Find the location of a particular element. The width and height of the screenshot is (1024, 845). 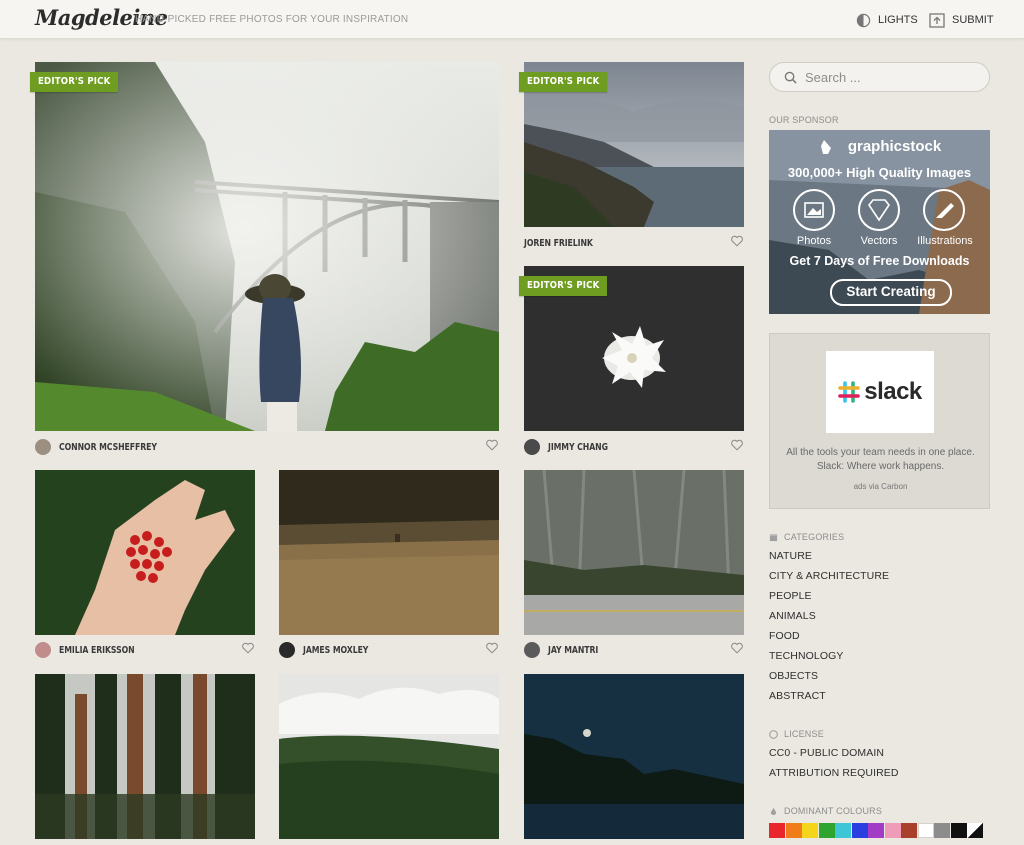

sponsor-feature-illustrations: Illustrations is located at coordinates (945, 241).